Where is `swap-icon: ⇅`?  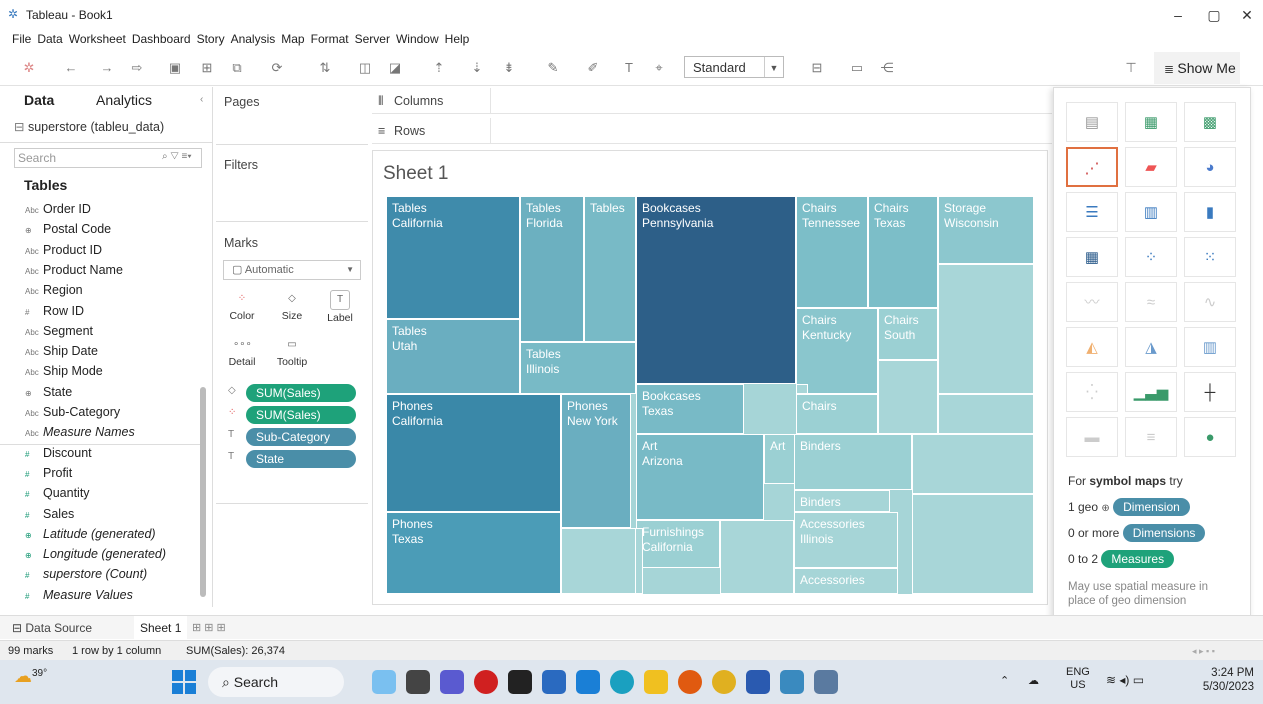
swap-icon: ⇅ is located at coordinates (325, 68).